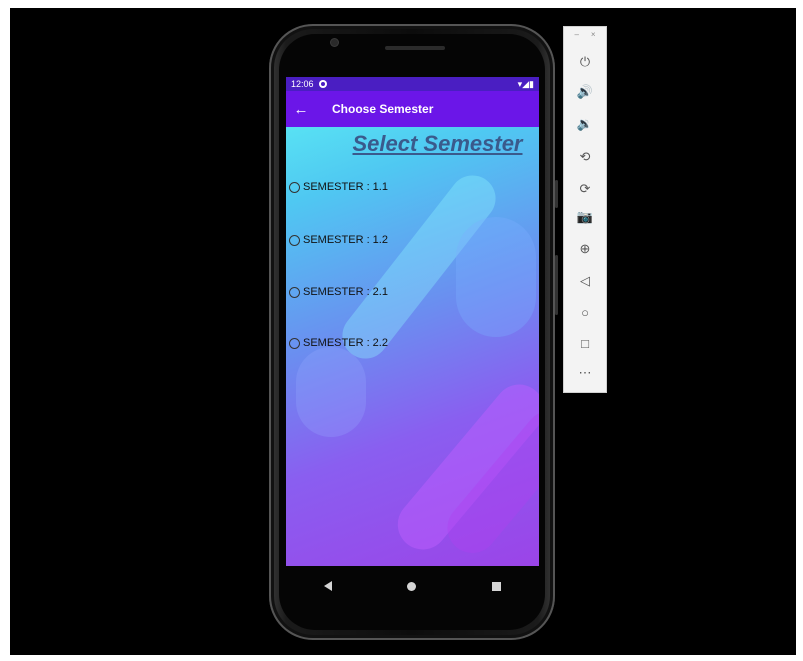  What do you see at coordinates (585, 217) in the screenshot?
I see `camera-icon: 📷` at bounding box center [585, 217].